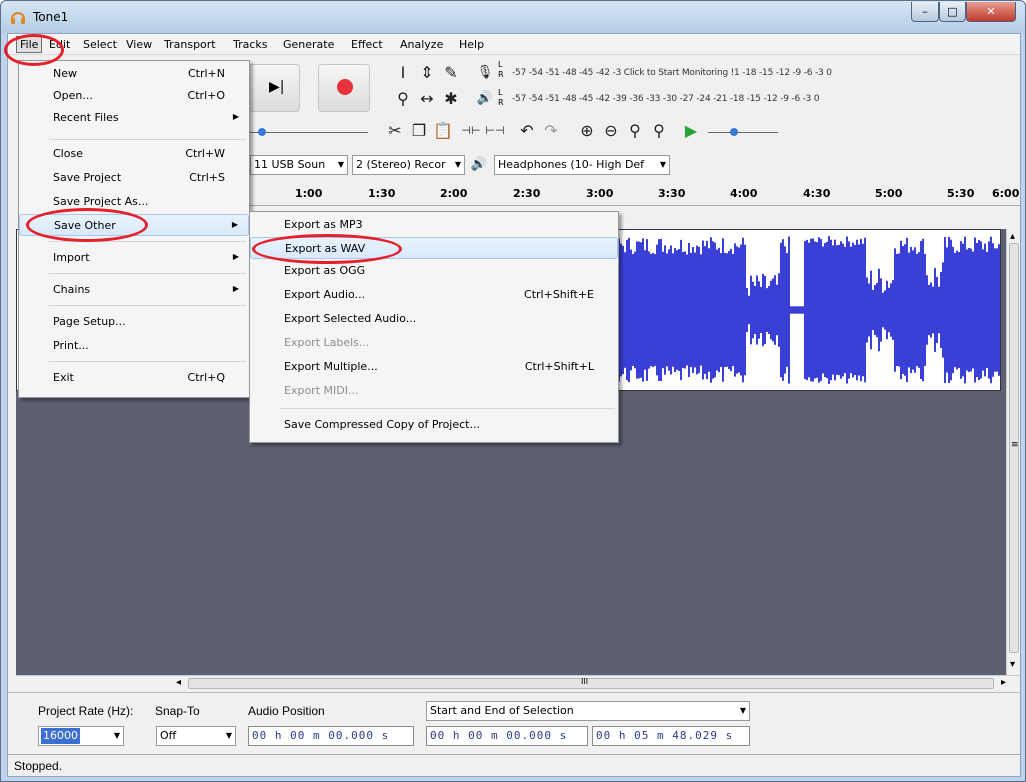 The image size is (1026, 782). Describe the element at coordinates (250, 44) in the screenshot. I see `menu-tracks: Tracks` at that location.